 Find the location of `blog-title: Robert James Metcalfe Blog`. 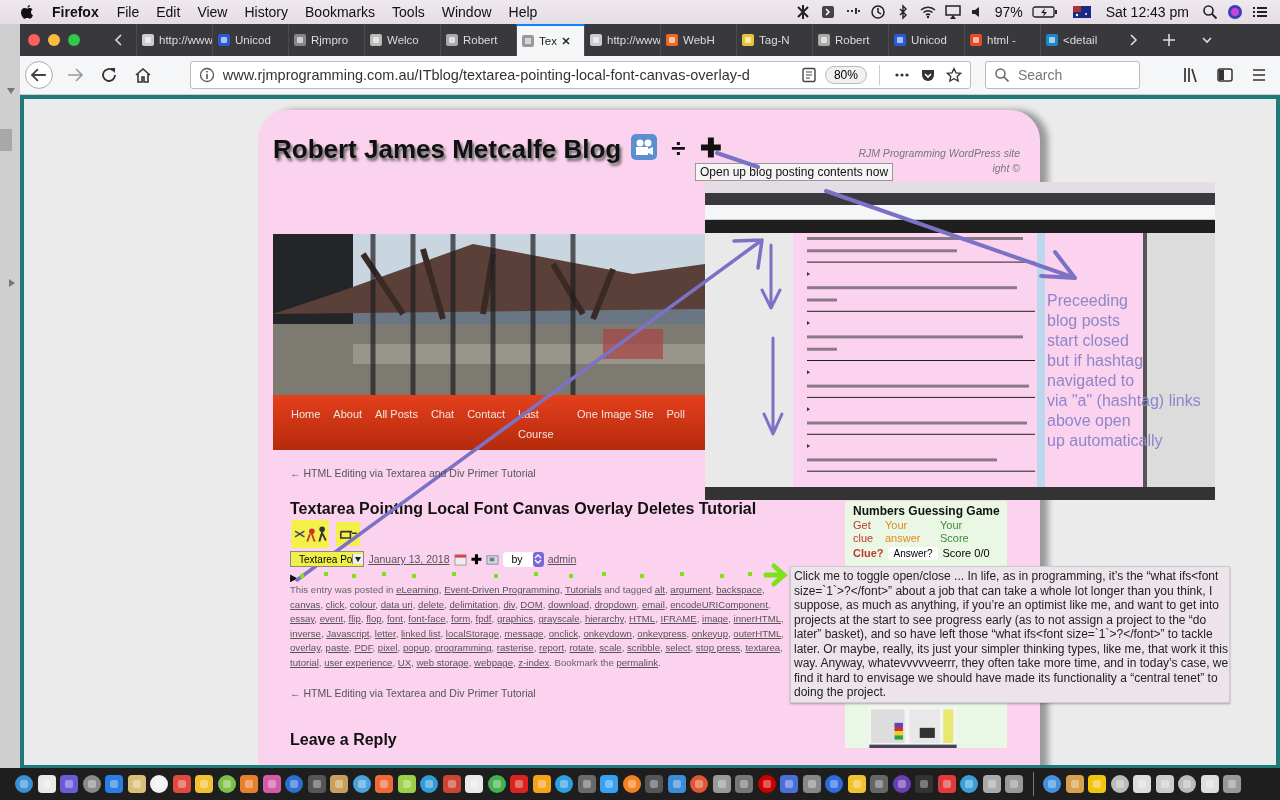

blog-title: Robert James Metcalfe Blog is located at coordinates (447, 149).